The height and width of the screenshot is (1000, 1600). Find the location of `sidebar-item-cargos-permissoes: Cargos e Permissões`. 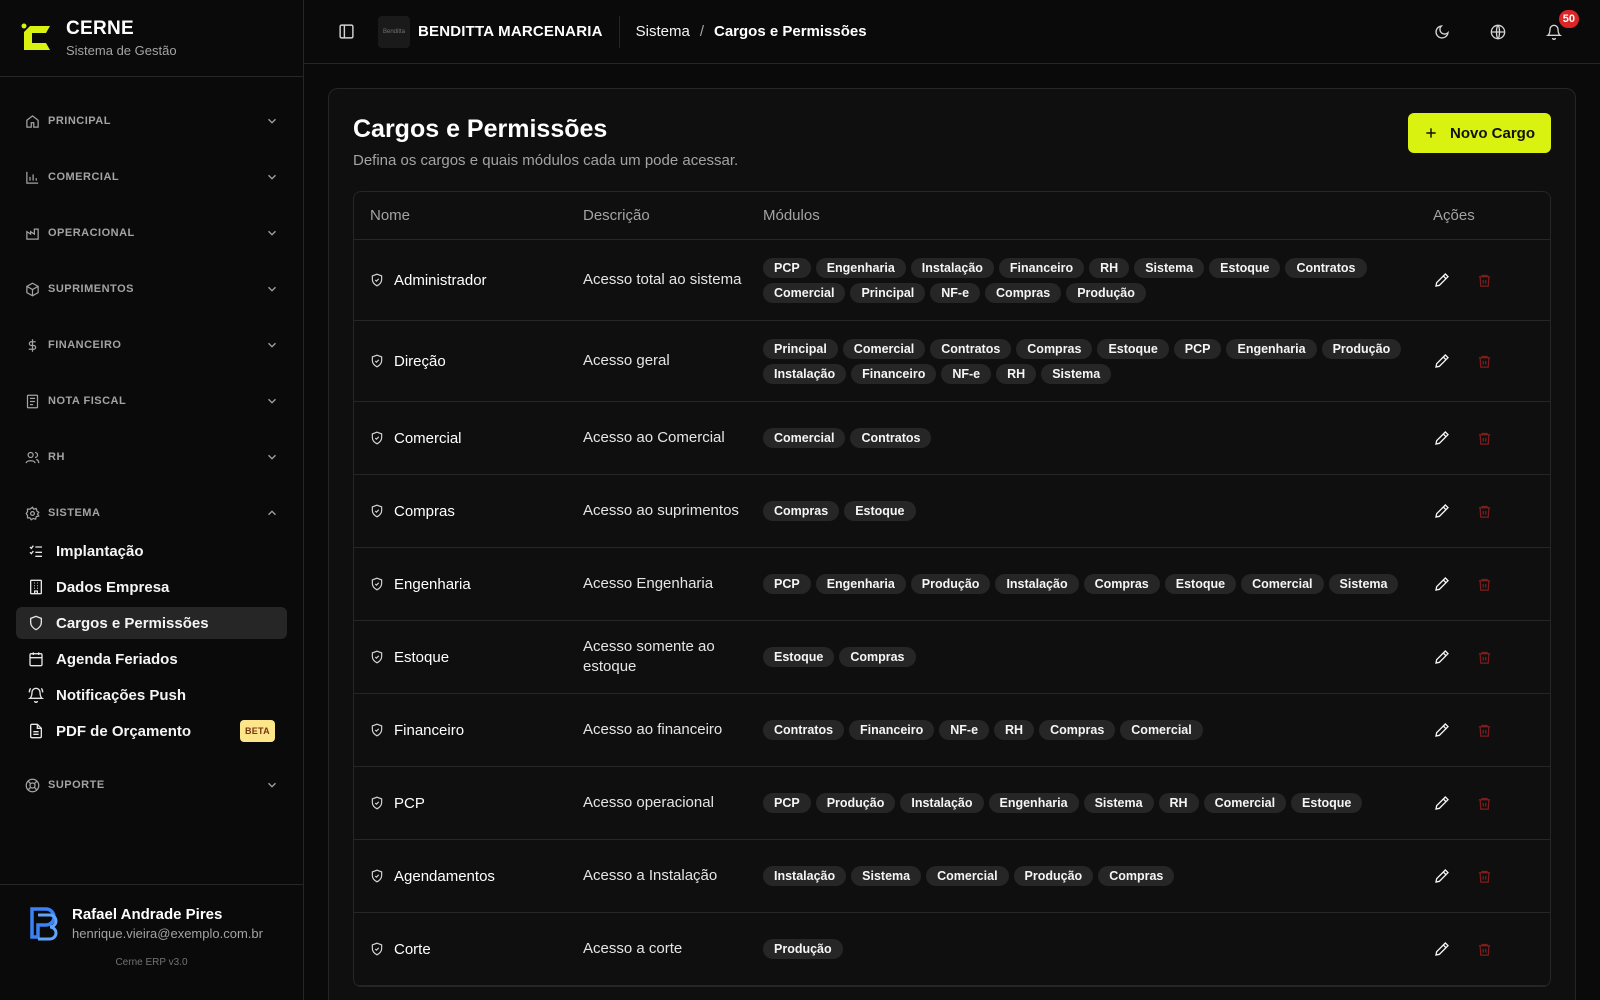

sidebar-item-cargos-permissoes: Cargos e Permissões is located at coordinates (151, 623).